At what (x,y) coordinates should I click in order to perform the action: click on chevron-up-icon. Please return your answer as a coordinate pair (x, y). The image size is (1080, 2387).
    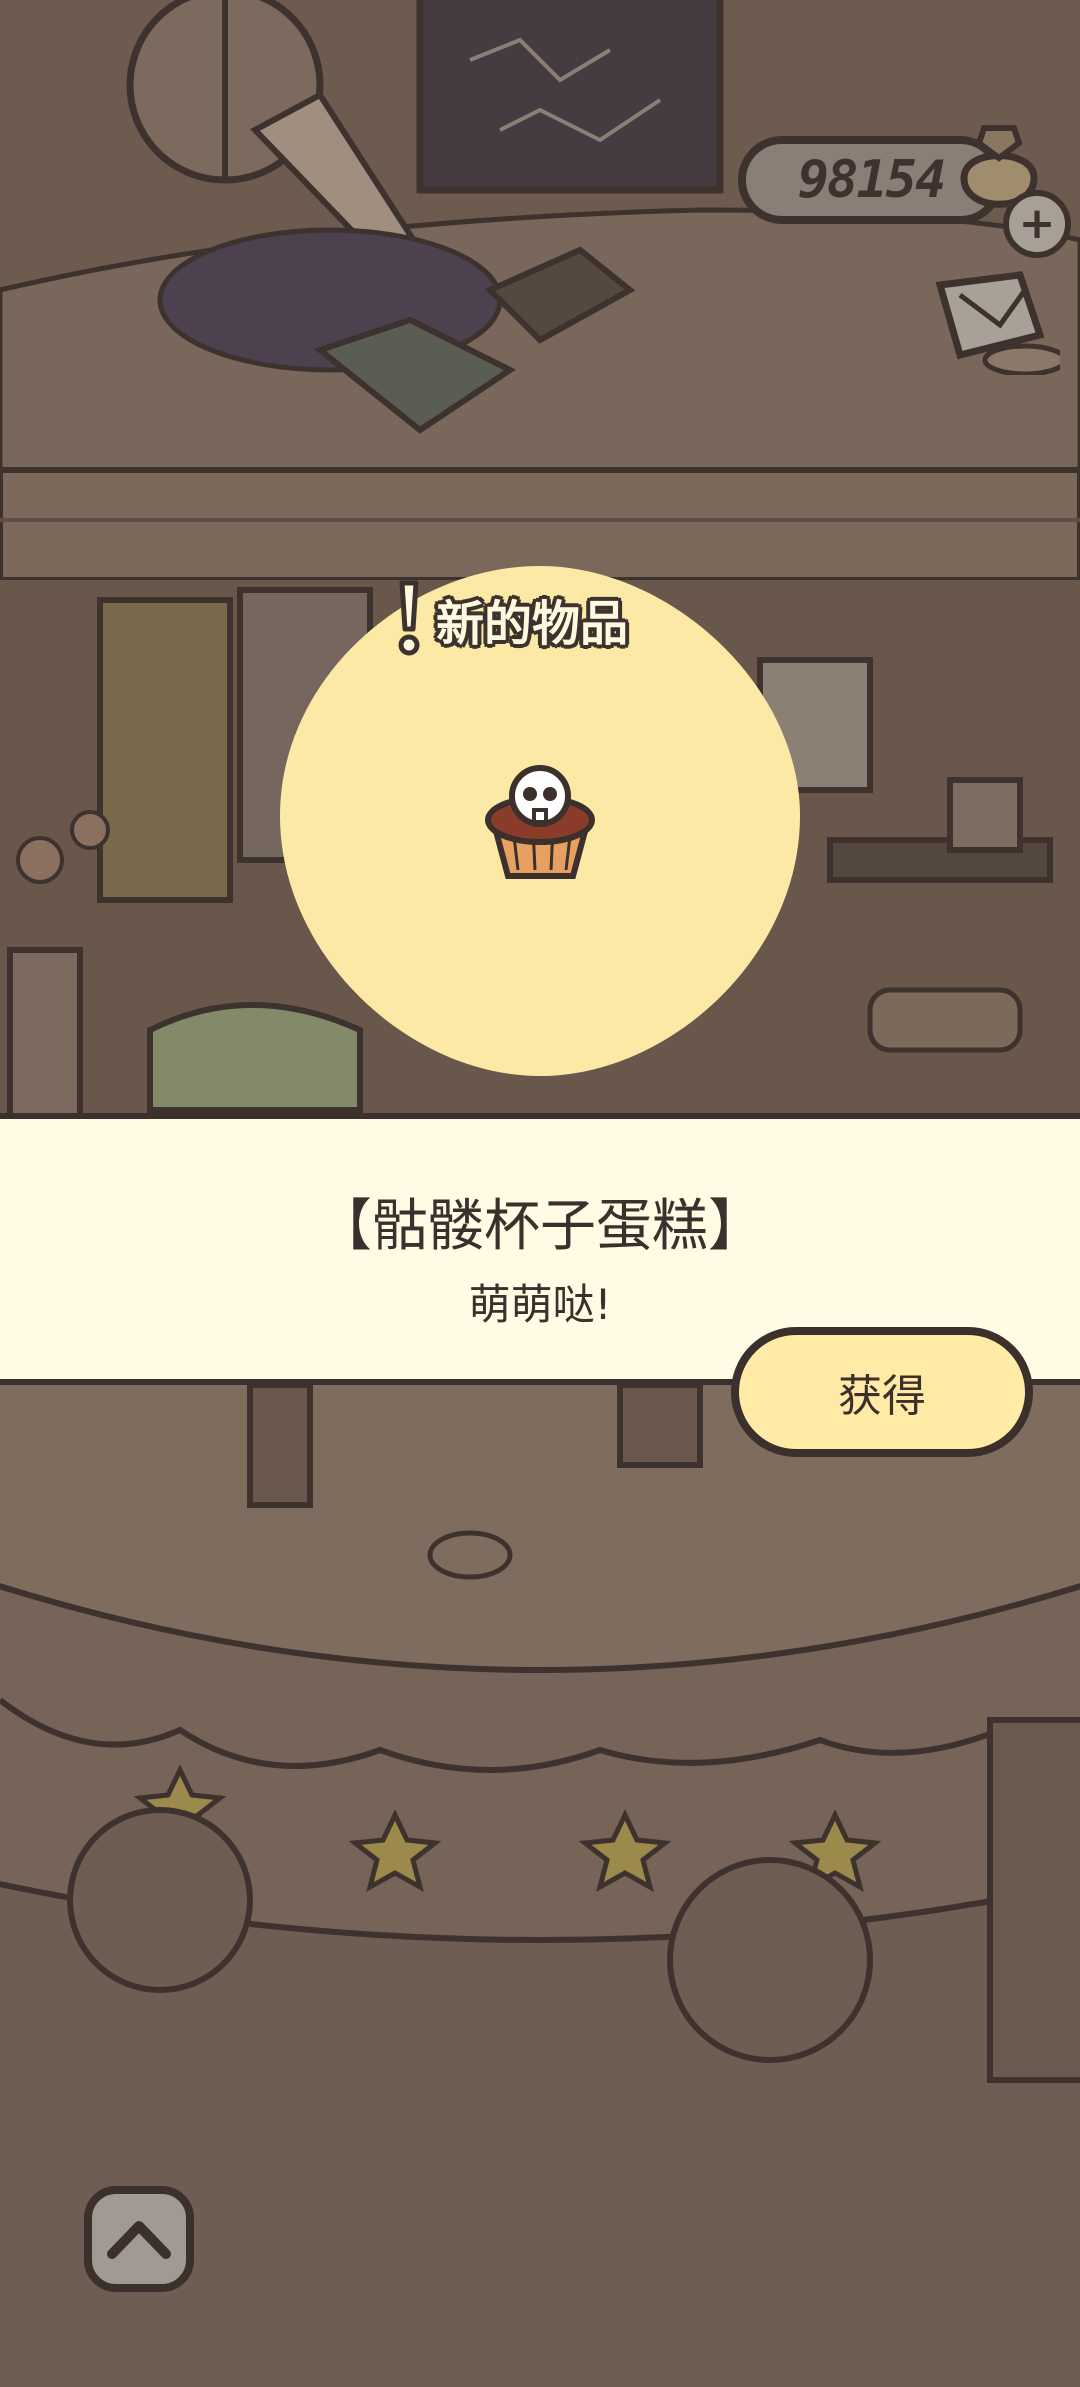
    Looking at the image, I should click on (139, 2240).